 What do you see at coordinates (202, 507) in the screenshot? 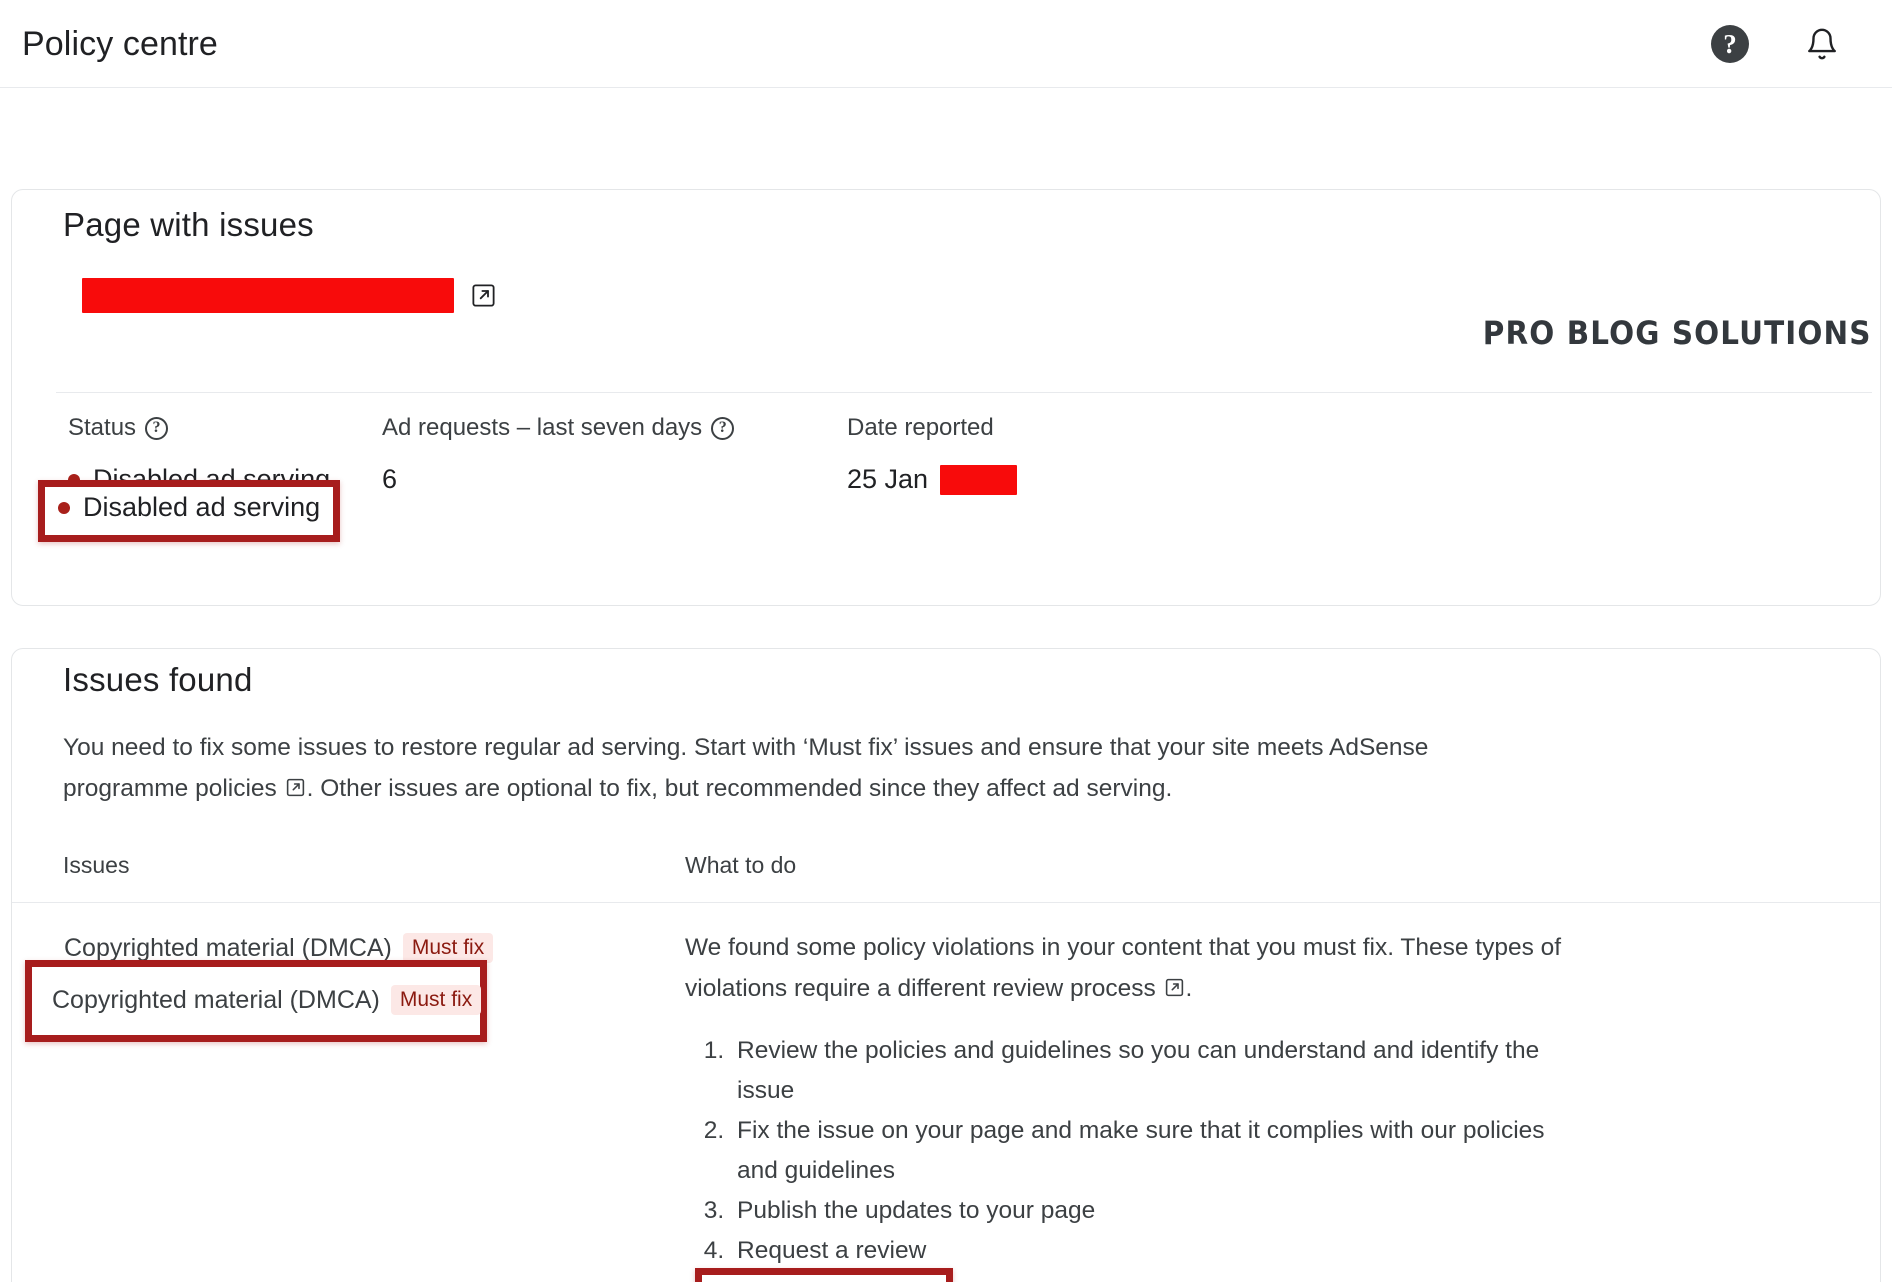
I see `annotation-status-label: Disabled ad serving` at bounding box center [202, 507].